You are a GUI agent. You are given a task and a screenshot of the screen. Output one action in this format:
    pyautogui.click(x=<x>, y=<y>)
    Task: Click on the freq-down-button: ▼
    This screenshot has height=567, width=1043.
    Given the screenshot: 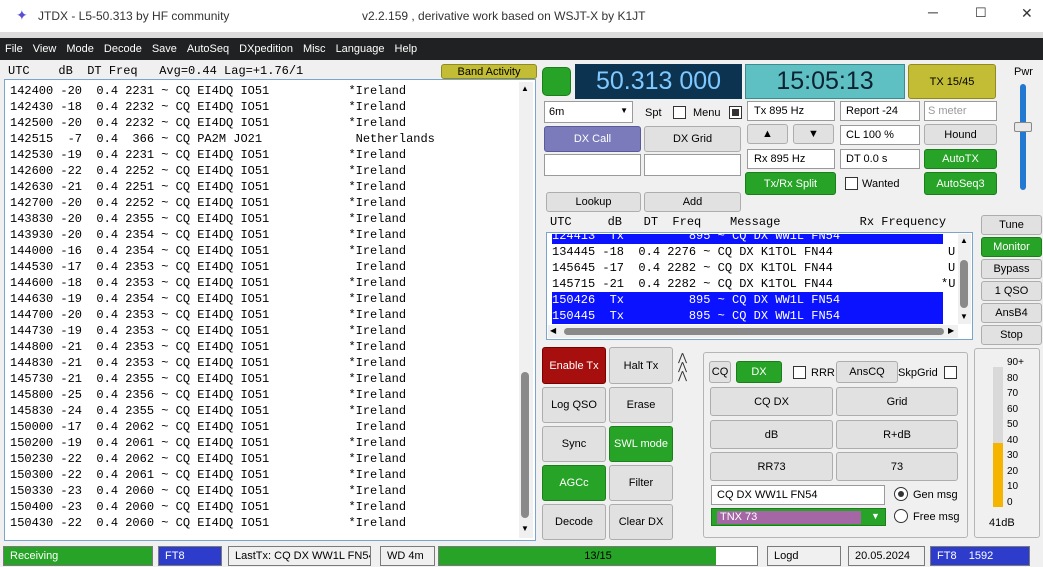 What is the action you would take?
    pyautogui.click(x=813, y=134)
    